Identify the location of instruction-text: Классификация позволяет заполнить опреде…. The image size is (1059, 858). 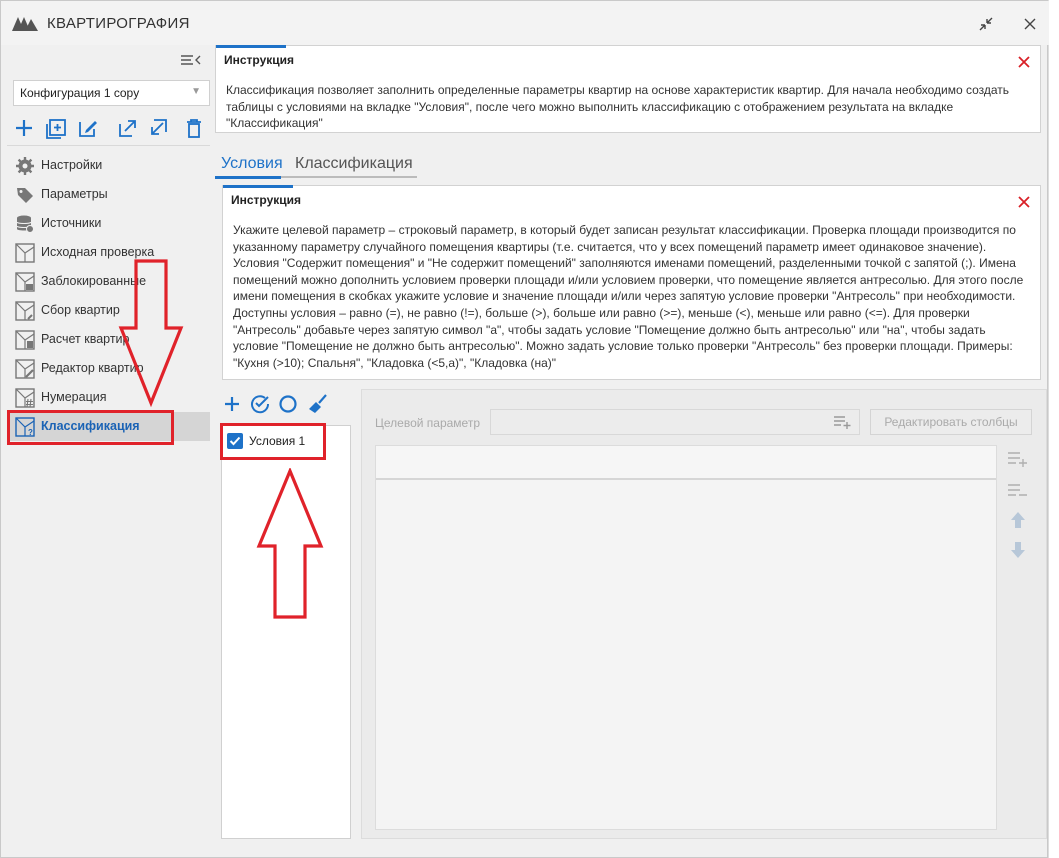
(618, 107).